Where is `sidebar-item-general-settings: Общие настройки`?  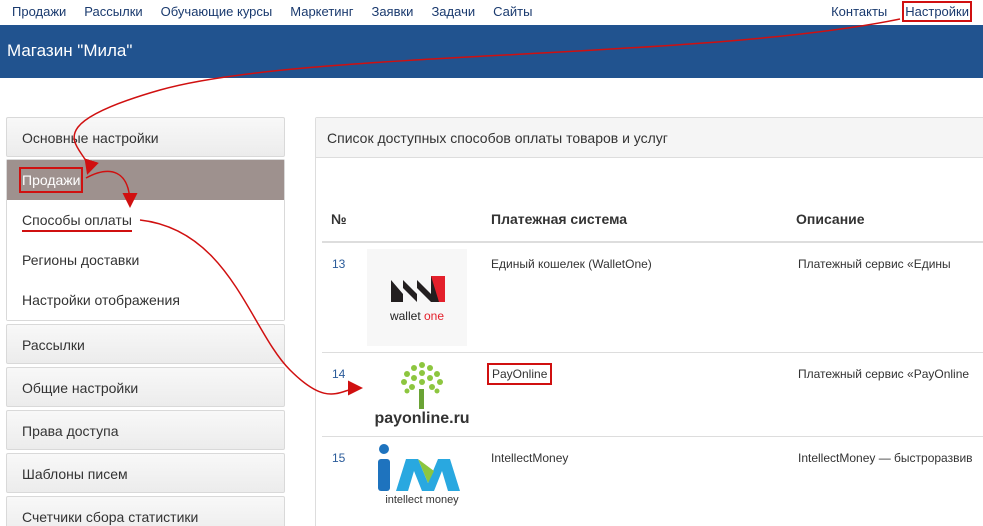
sidebar-item-general-settings: Общие настройки is located at coordinates (145, 387).